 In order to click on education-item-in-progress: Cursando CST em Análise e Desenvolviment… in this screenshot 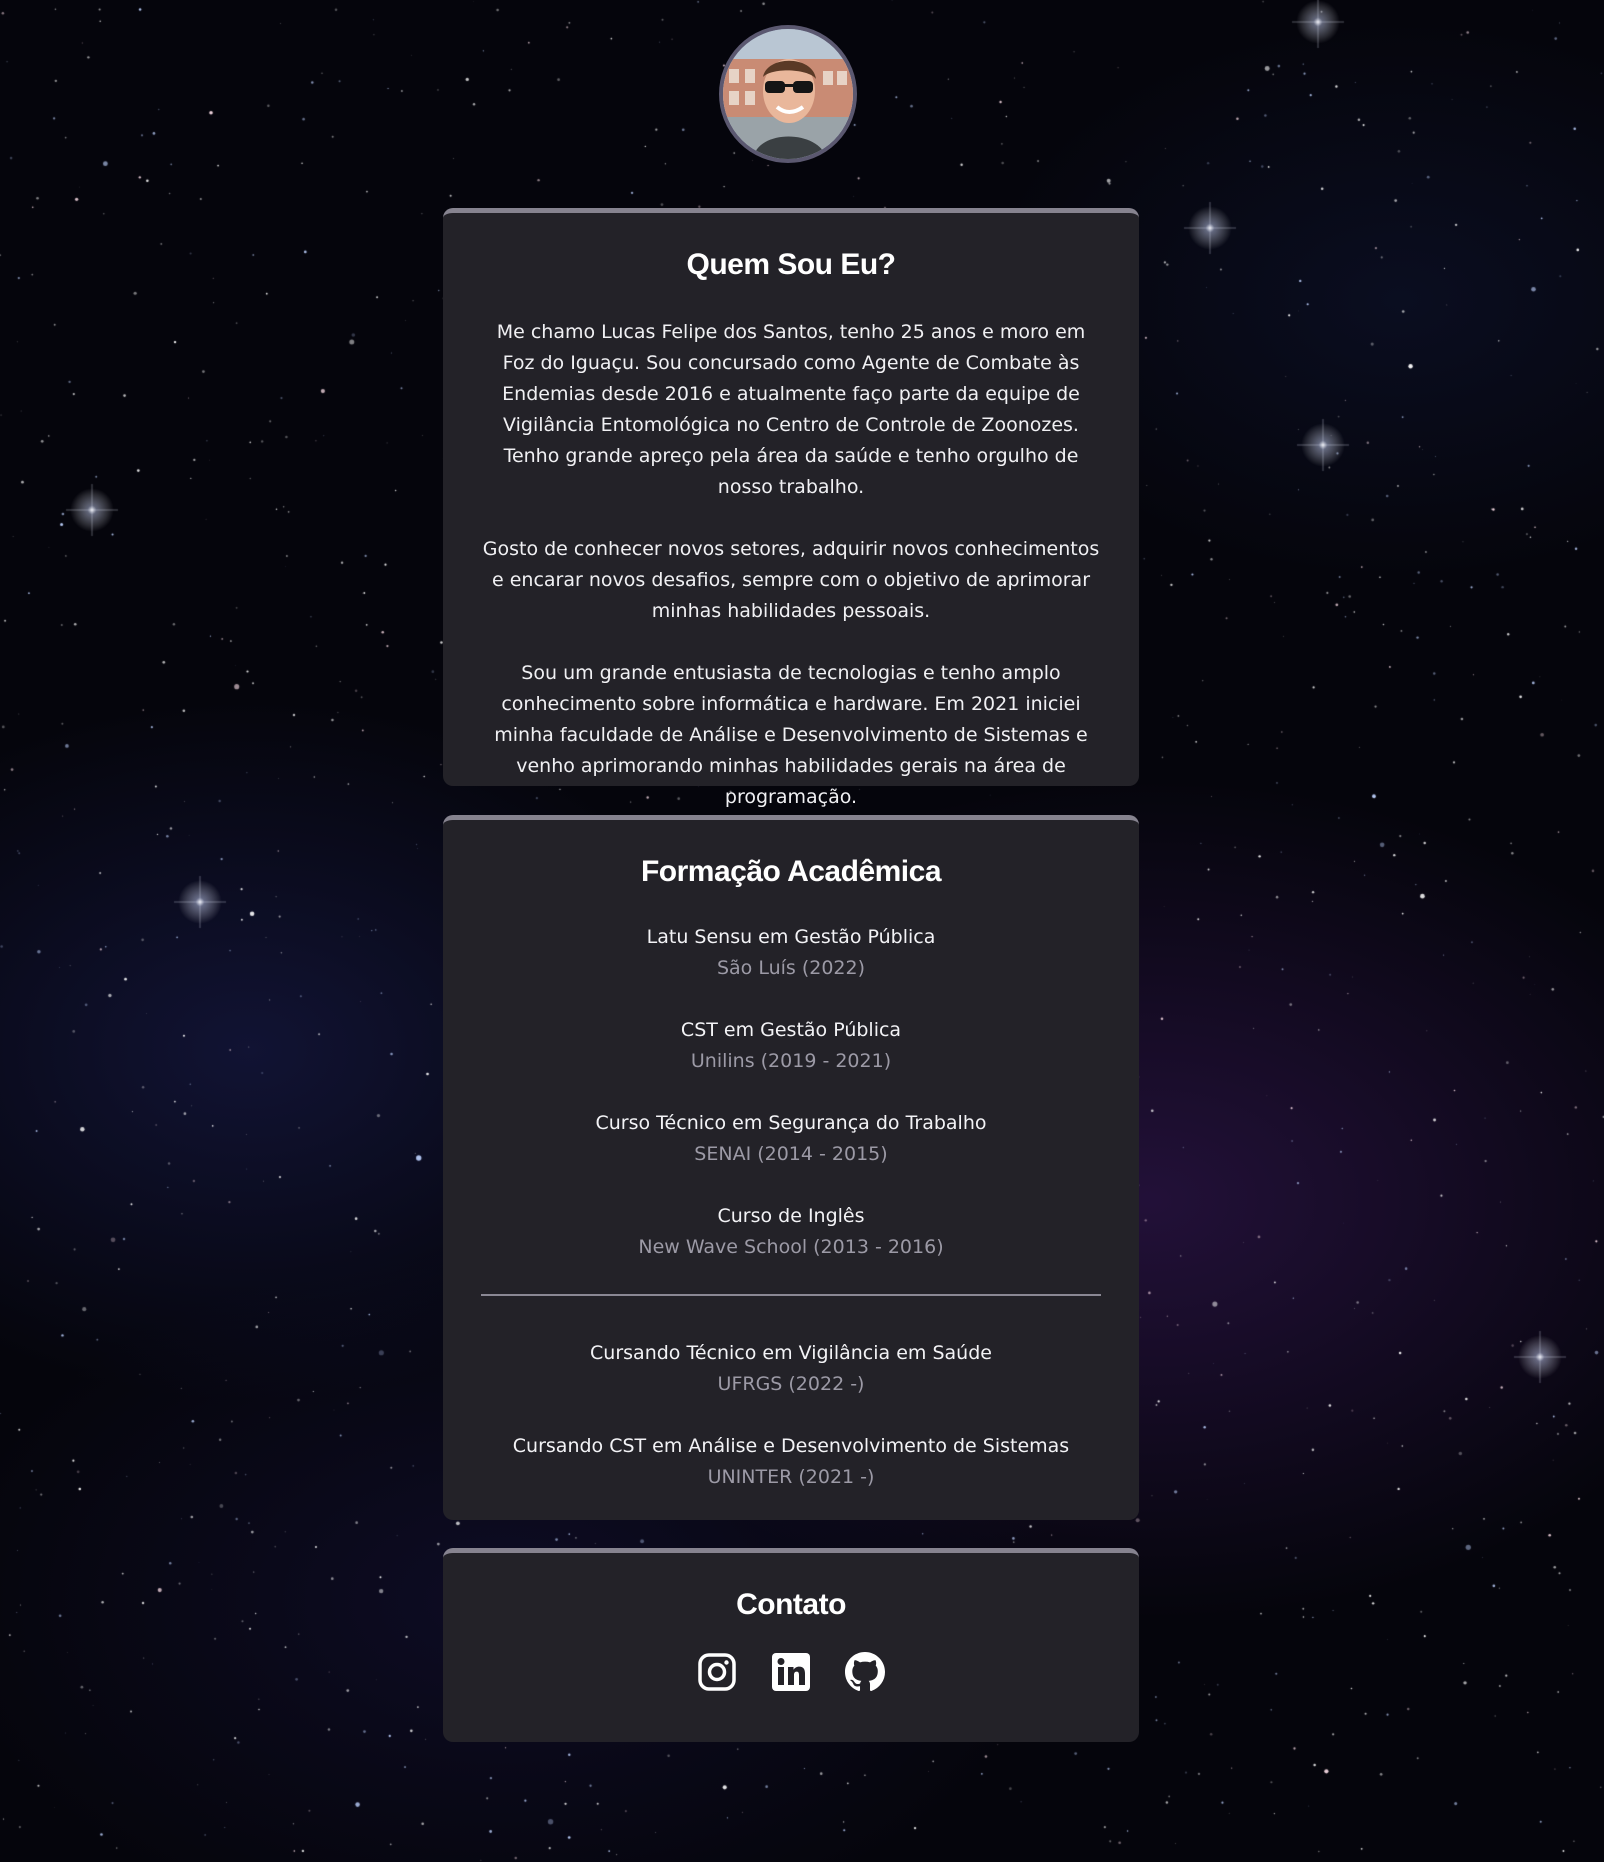, I will do `click(791, 1462)`.